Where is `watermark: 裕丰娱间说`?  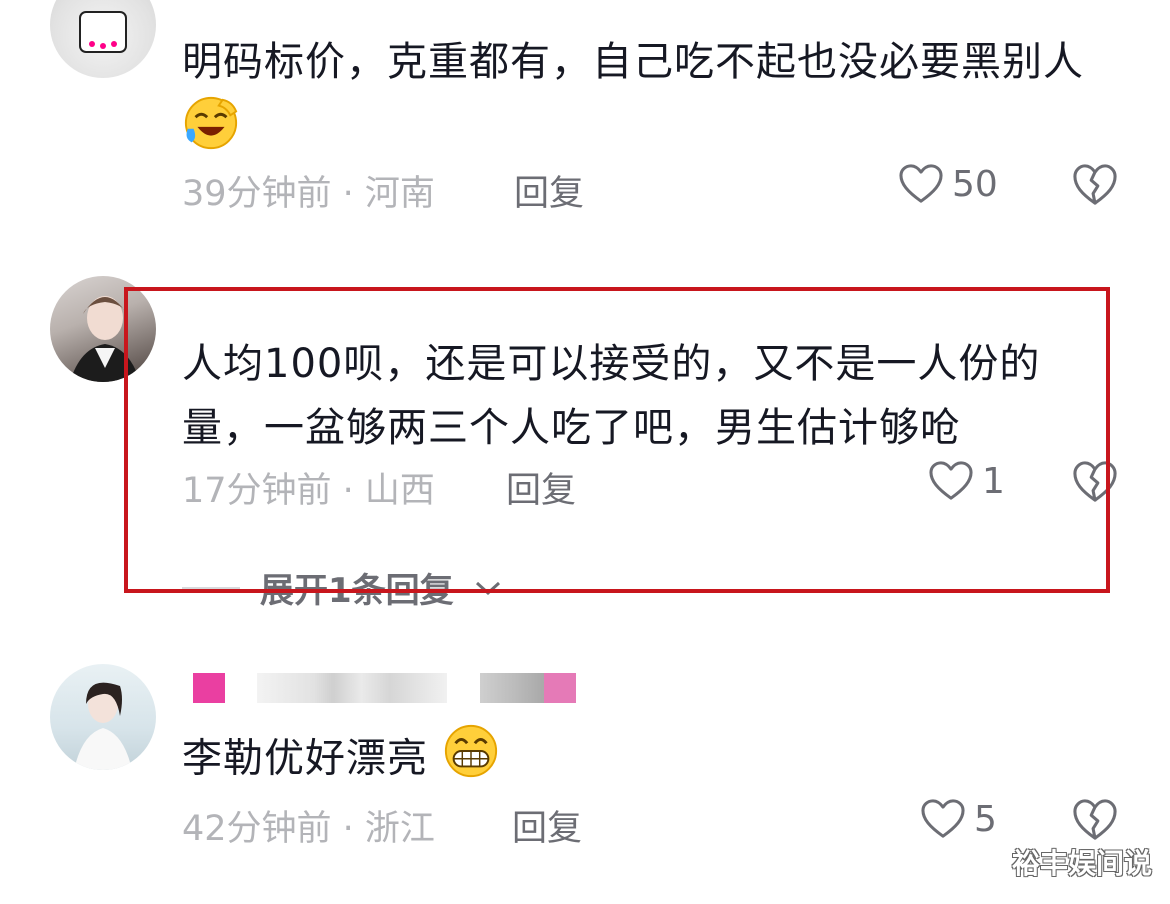 watermark: 裕丰娱间说 is located at coordinates (1081, 863).